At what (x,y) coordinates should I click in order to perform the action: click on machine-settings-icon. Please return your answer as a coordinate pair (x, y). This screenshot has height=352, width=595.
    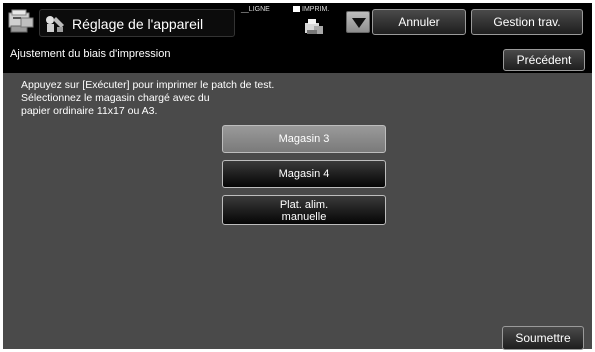
    Looking at the image, I should click on (55, 24).